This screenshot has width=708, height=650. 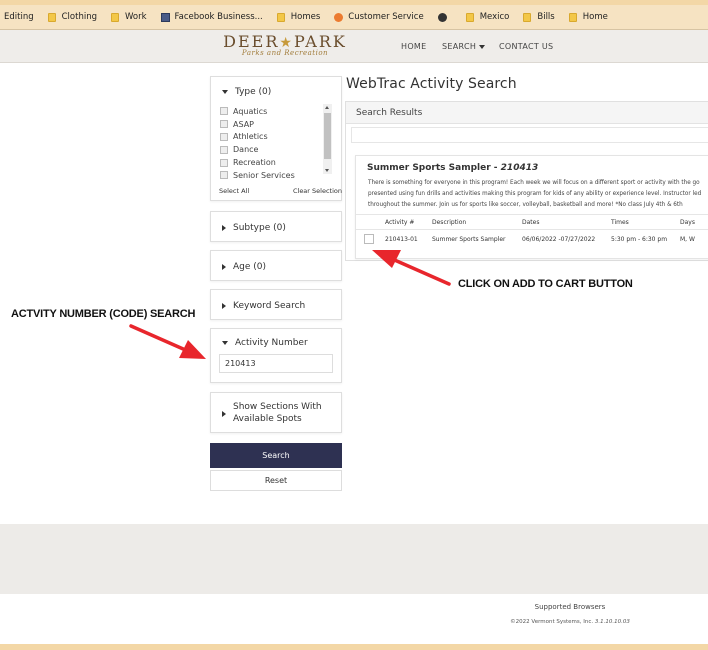 I want to click on type-option-label: ASAP, so click(x=243, y=124).